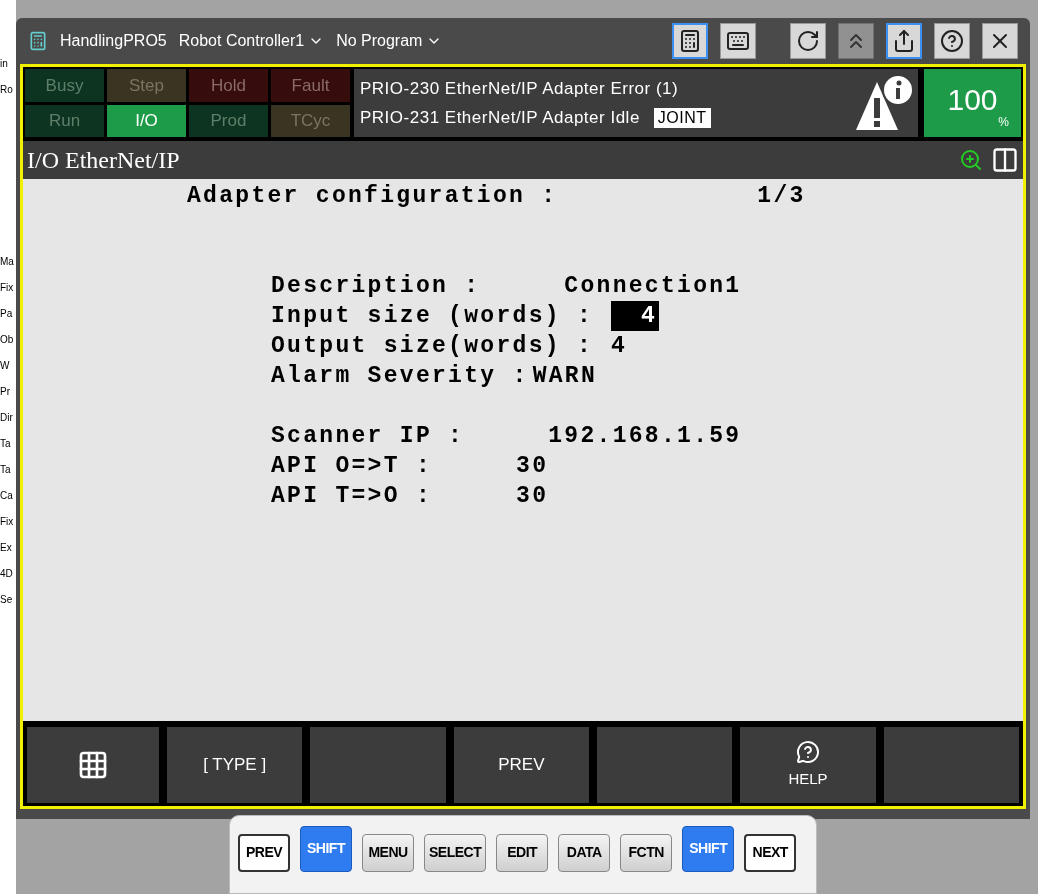  Describe the element at coordinates (113, 41) in the screenshot. I see `app-title: HandlingPRO5` at that location.